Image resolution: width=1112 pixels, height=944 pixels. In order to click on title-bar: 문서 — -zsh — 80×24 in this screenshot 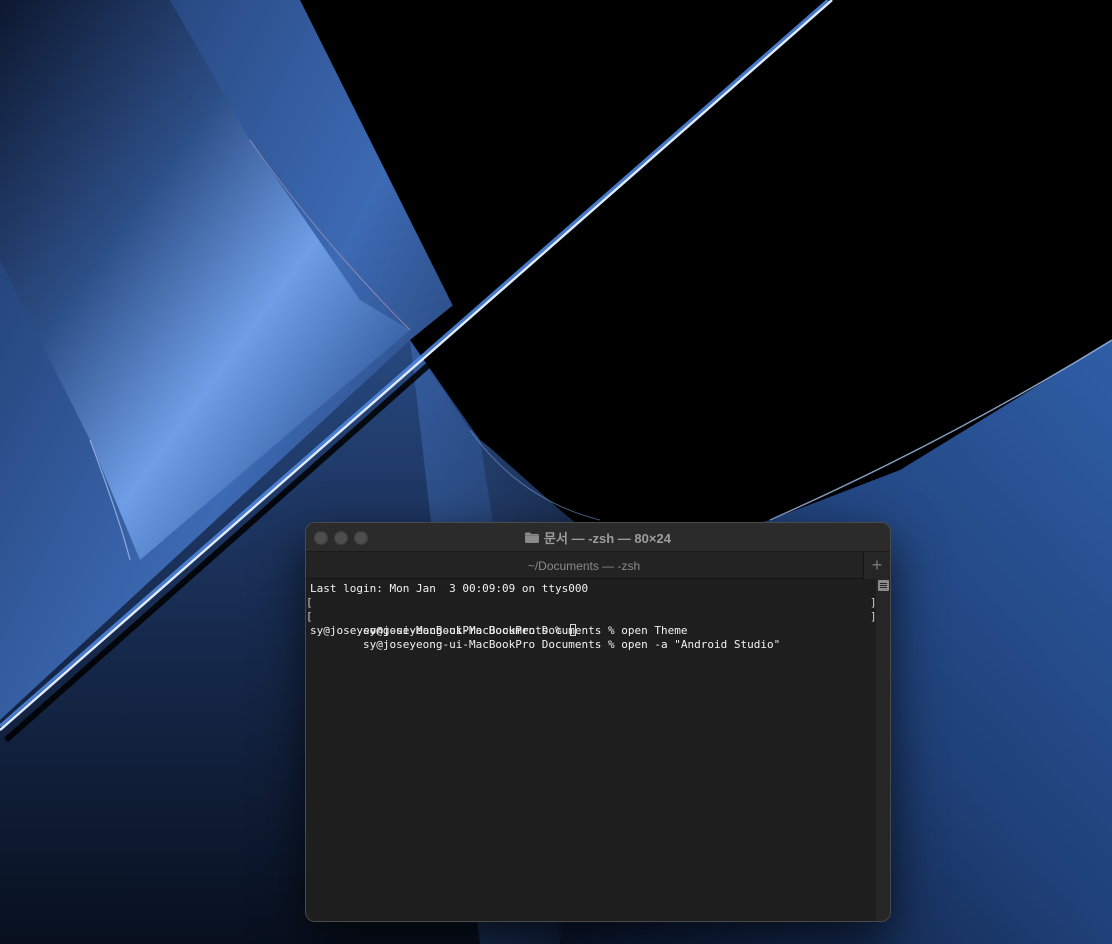, I will do `click(598, 537)`.